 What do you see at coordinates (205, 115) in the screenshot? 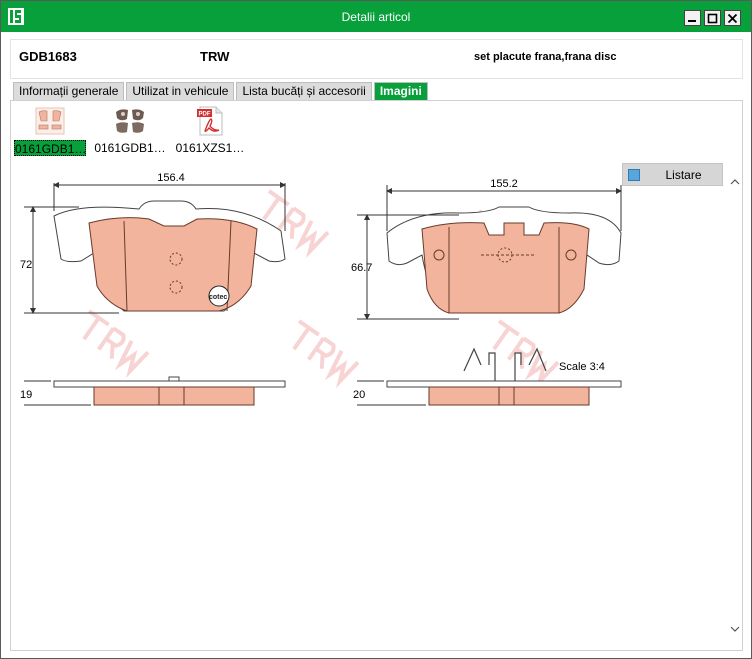
I see `pdf-badge: PDF` at bounding box center [205, 115].